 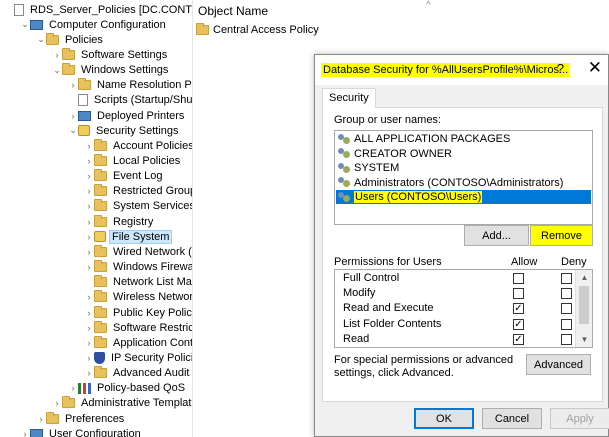 What do you see at coordinates (96, 191) in the screenshot?
I see `tree-item: › Restricted Groups` at bounding box center [96, 191].